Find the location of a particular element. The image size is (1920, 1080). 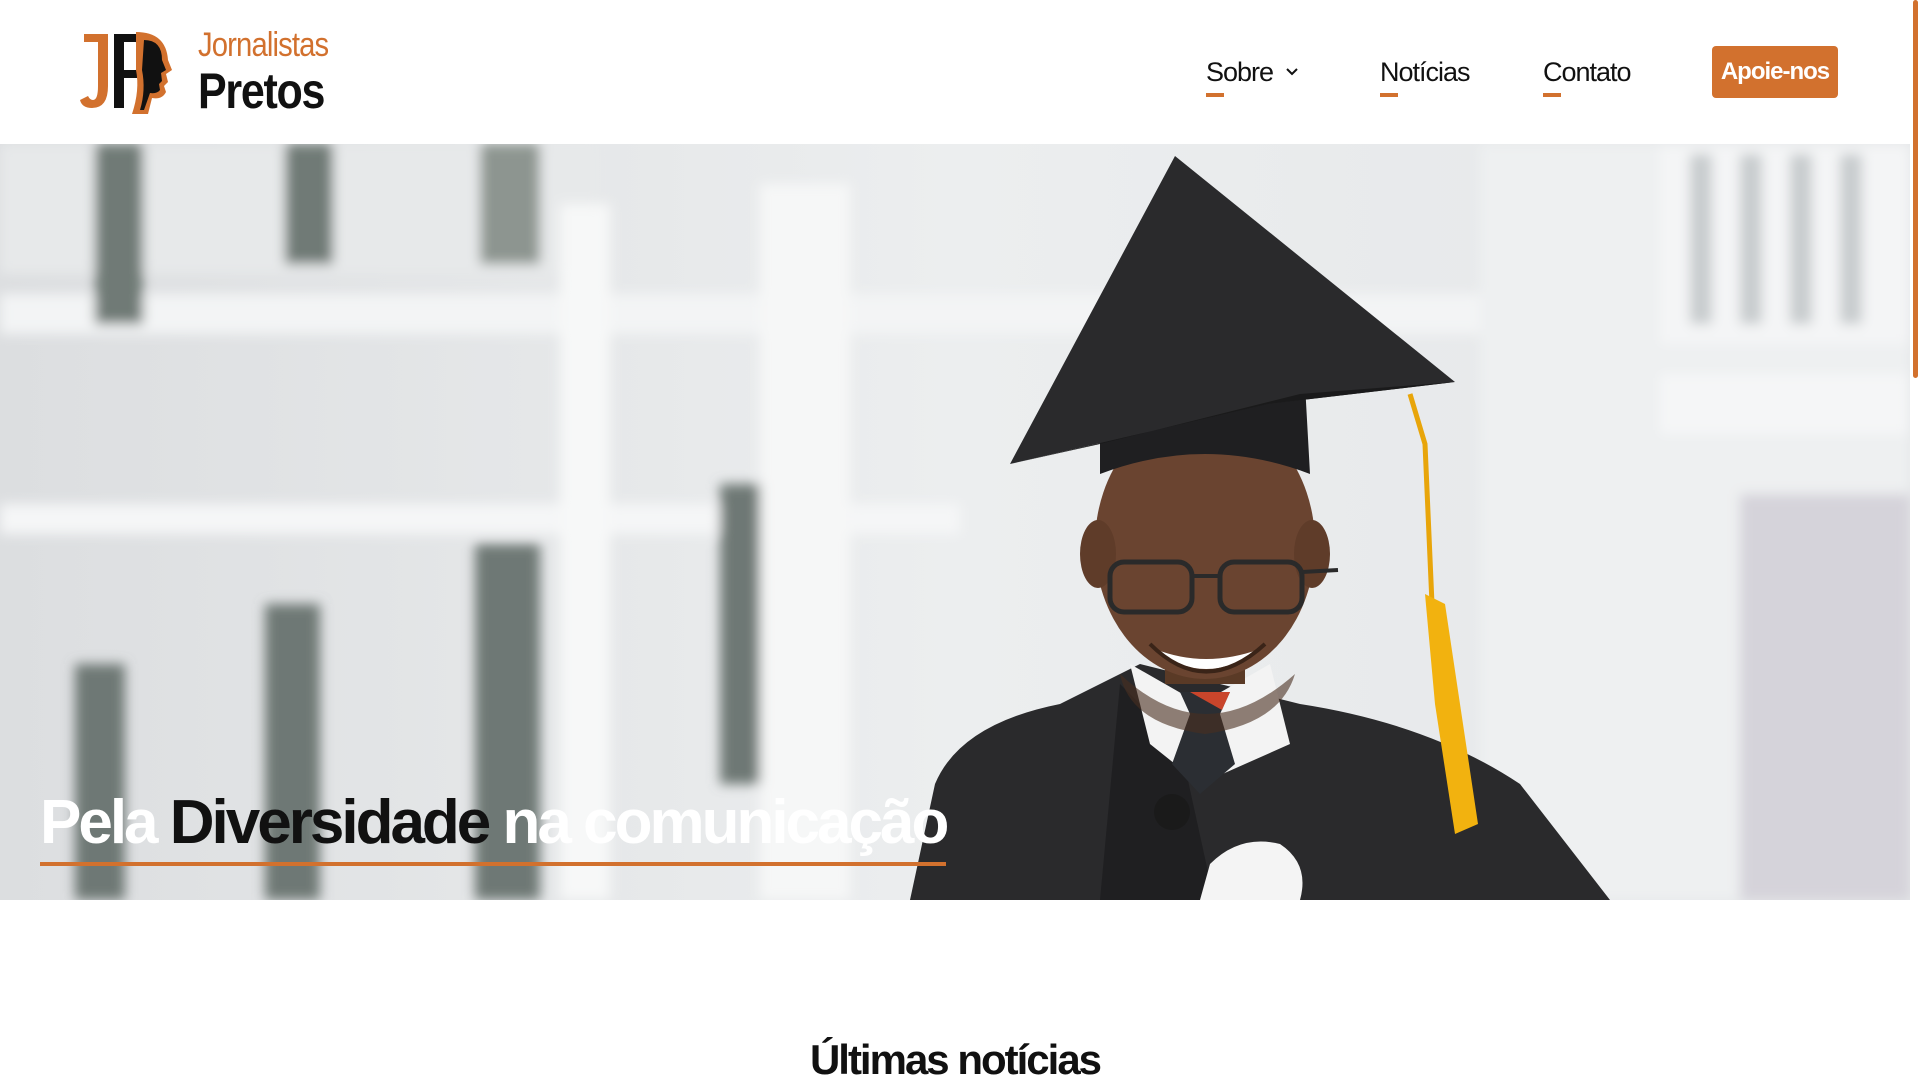

latest-news-heading: Últimas notícias is located at coordinates (955, 1058).